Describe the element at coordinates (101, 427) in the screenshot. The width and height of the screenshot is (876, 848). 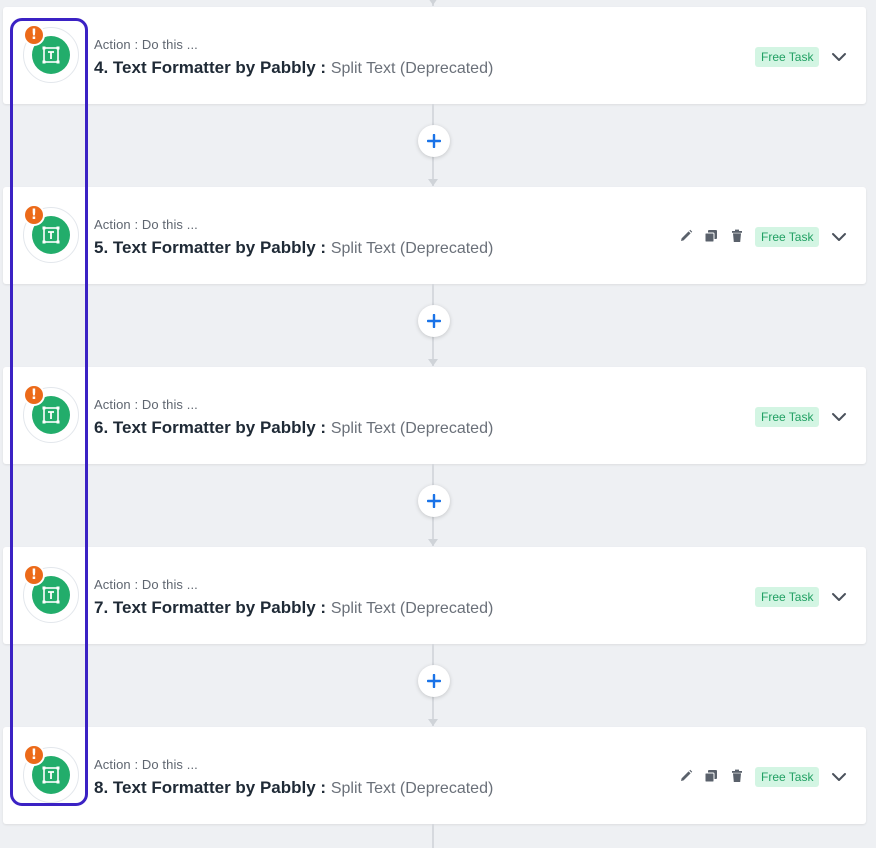
I see `step-number: 6.` at that location.